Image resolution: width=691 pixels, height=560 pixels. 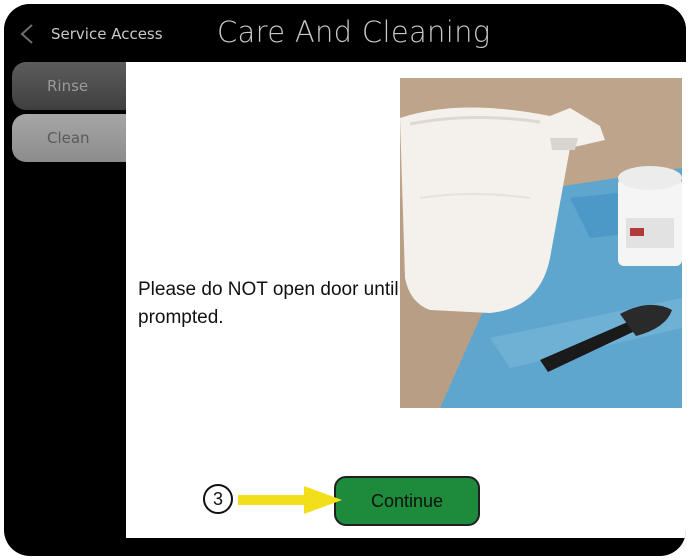 I want to click on callout-number-badge: 3, so click(x=218, y=499).